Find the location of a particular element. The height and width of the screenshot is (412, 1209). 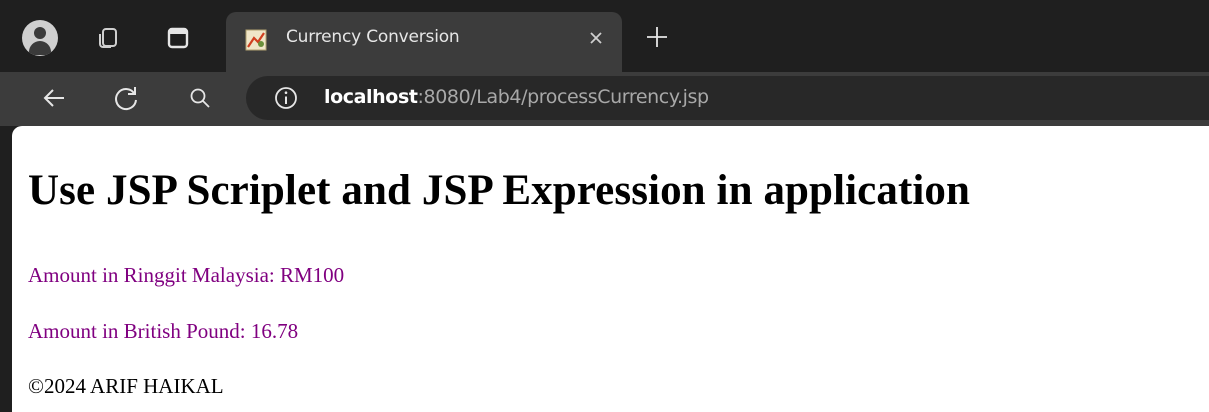

footer-copyright: ©2024 ARIF HAIKAL is located at coordinates (126, 386).